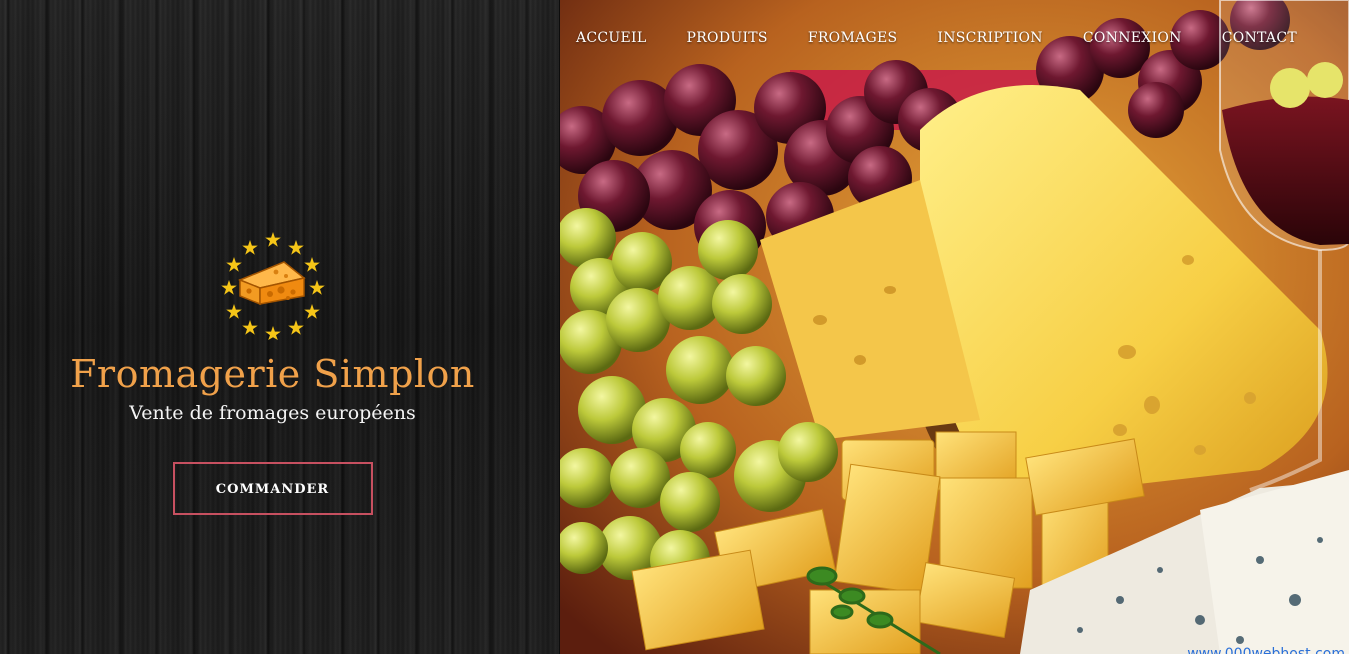  What do you see at coordinates (989, 38) in the screenshot?
I see `nav-inscription: INSCRIPTION` at bounding box center [989, 38].